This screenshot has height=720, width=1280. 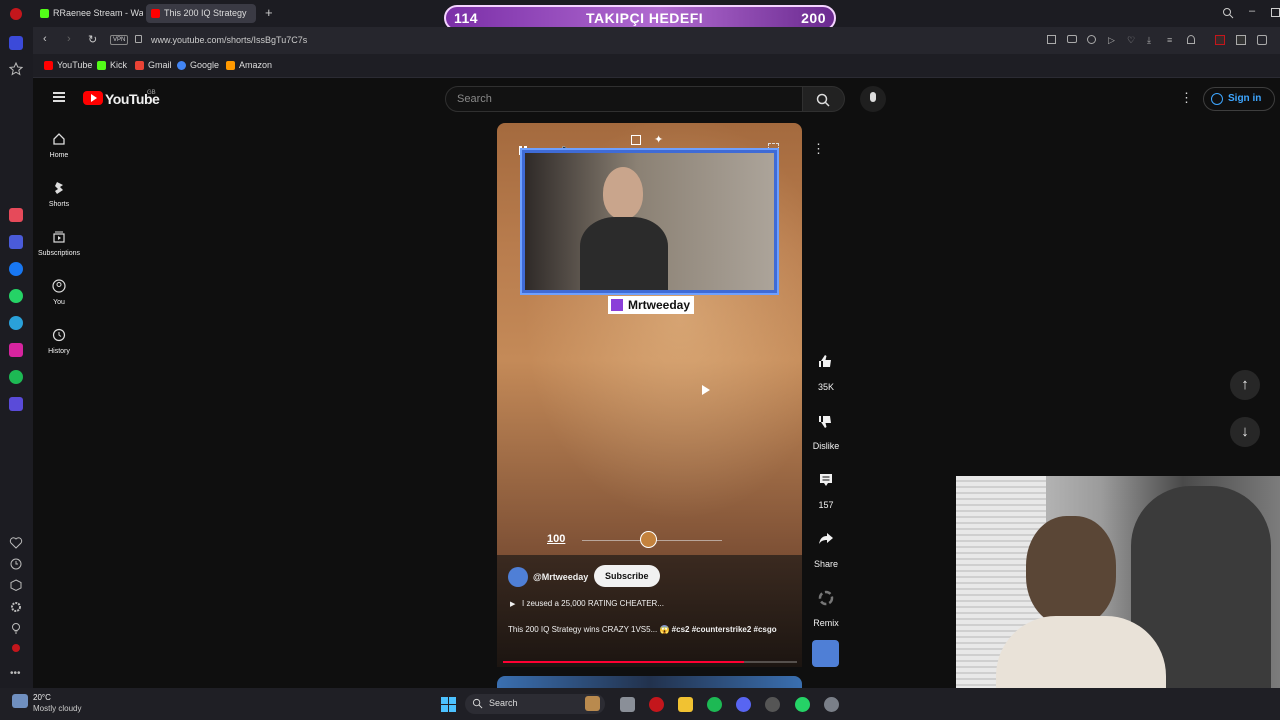 What do you see at coordinates (205, 65) in the screenshot?
I see `bookmark-label: Google` at bounding box center [205, 65].